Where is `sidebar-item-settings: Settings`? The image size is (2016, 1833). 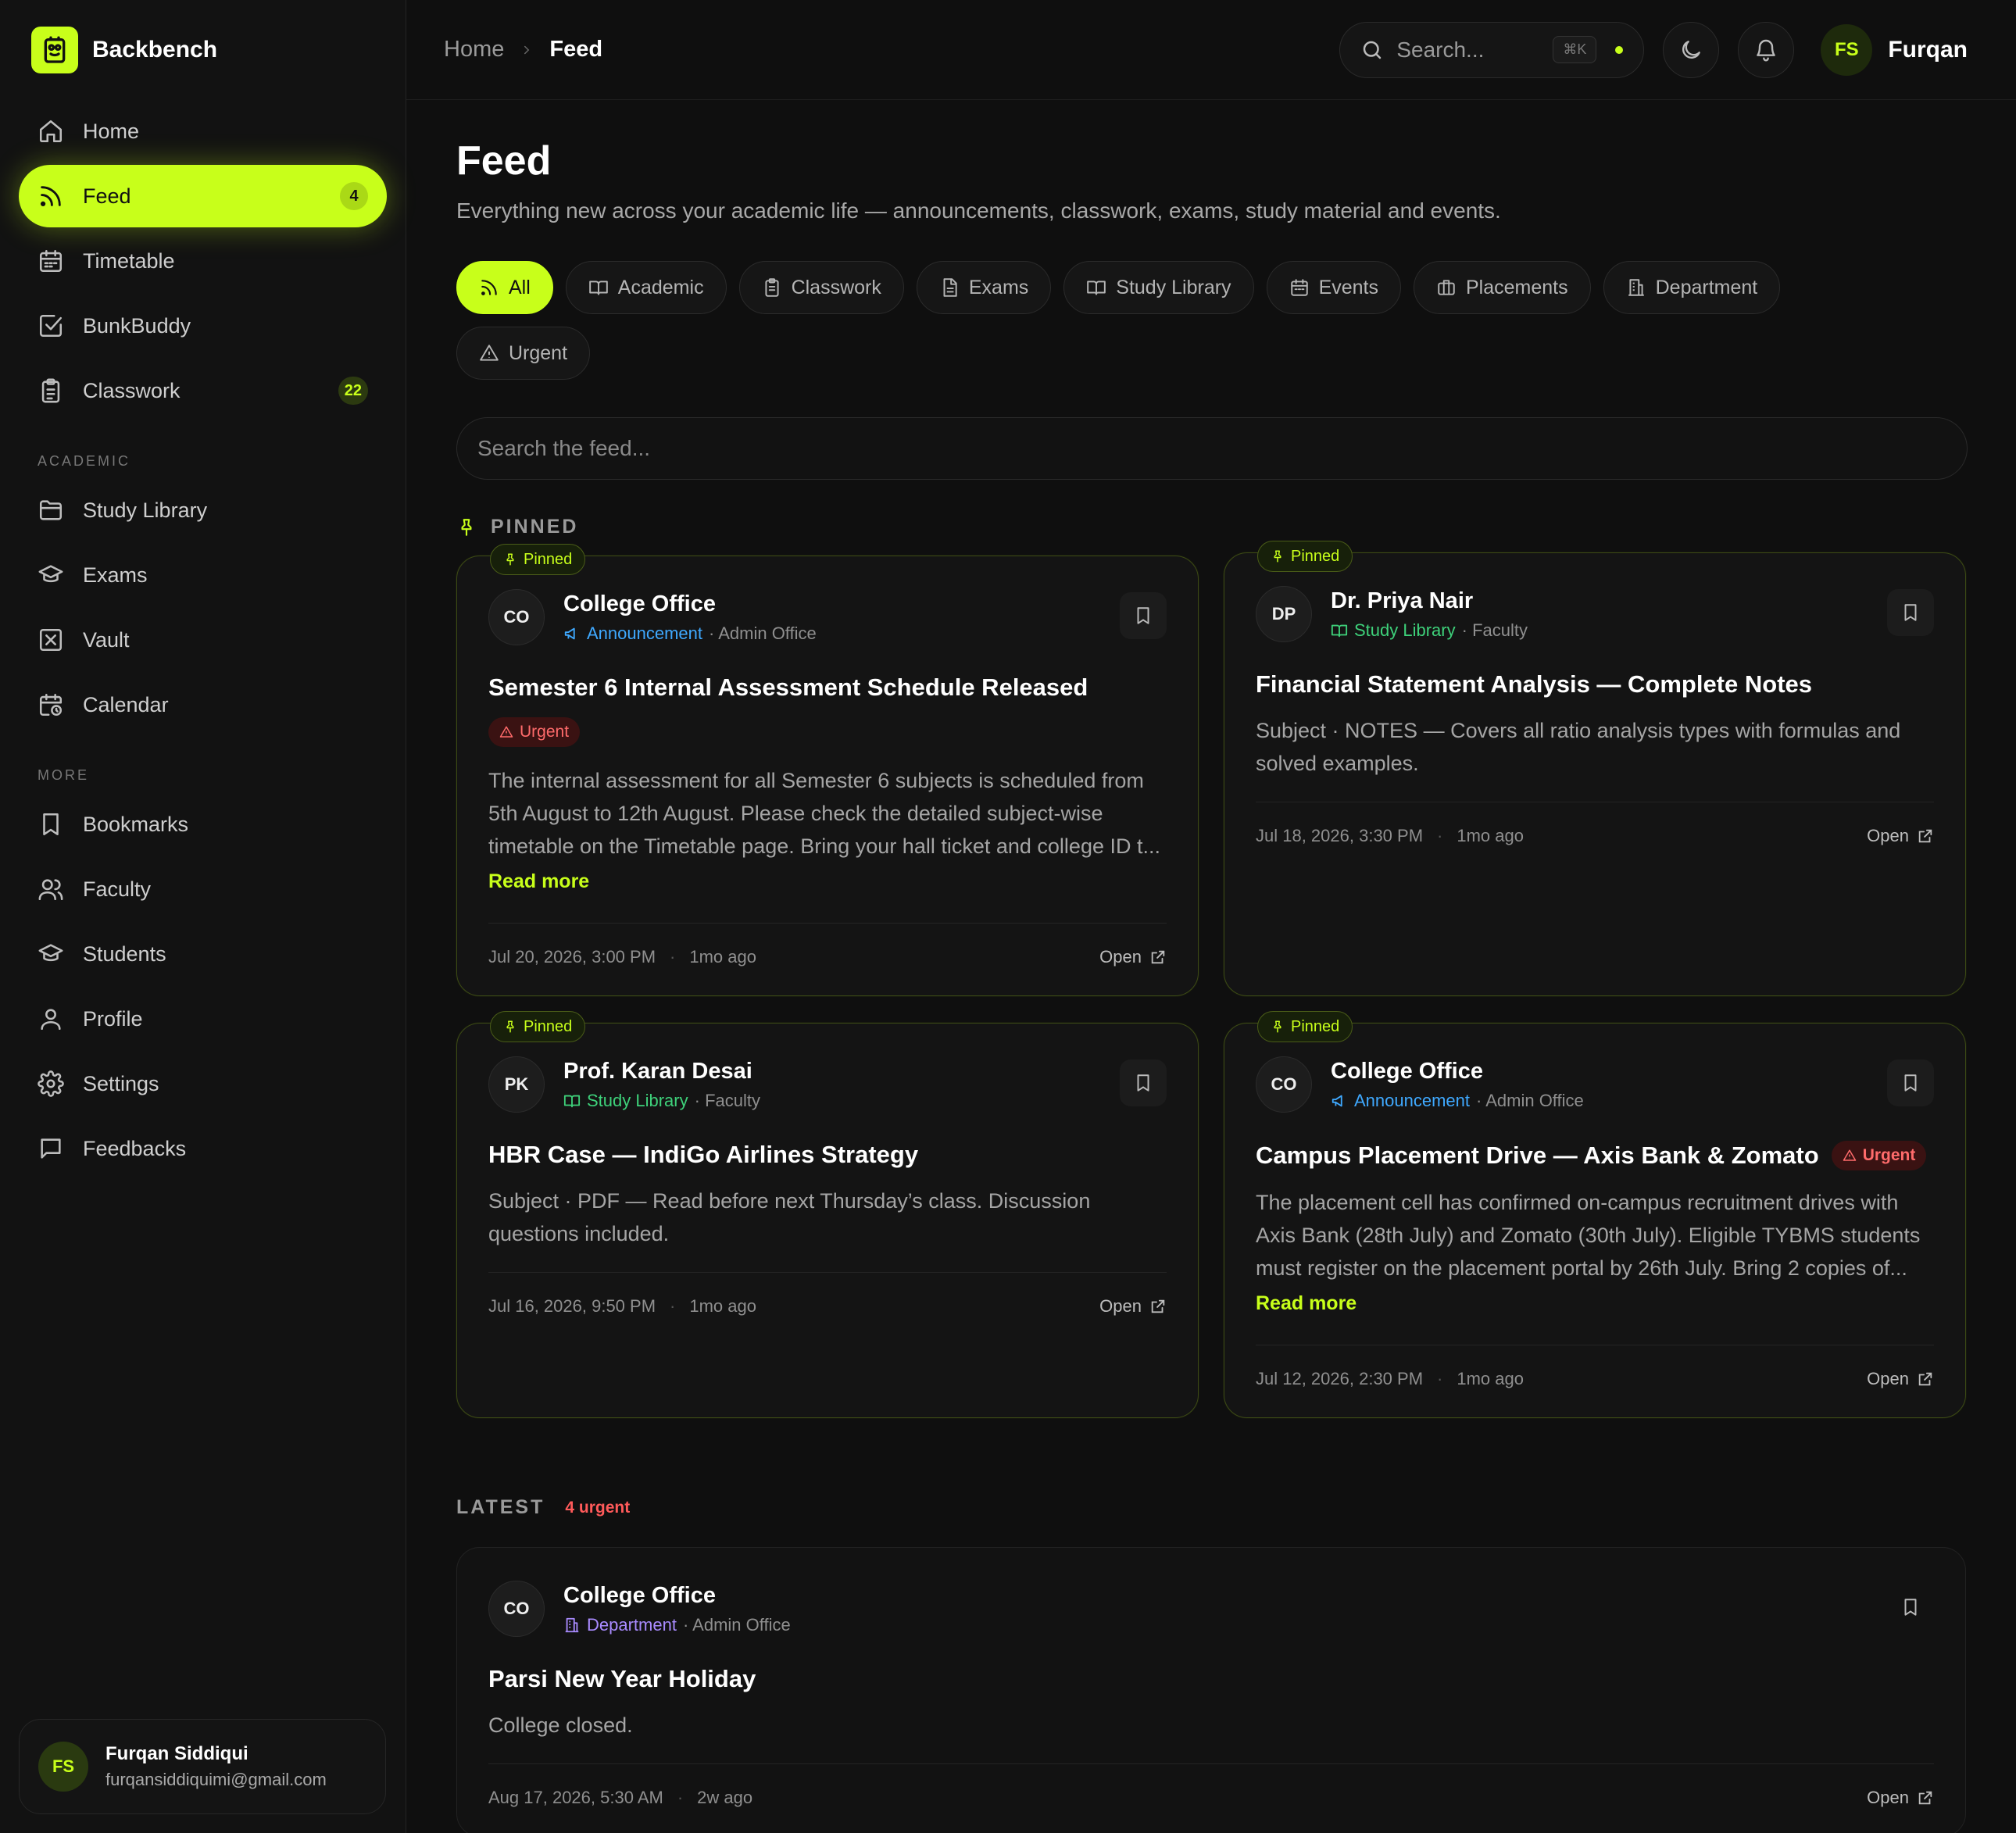
sidebar-item-settings: Settings is located at coordinates (203, 1083).